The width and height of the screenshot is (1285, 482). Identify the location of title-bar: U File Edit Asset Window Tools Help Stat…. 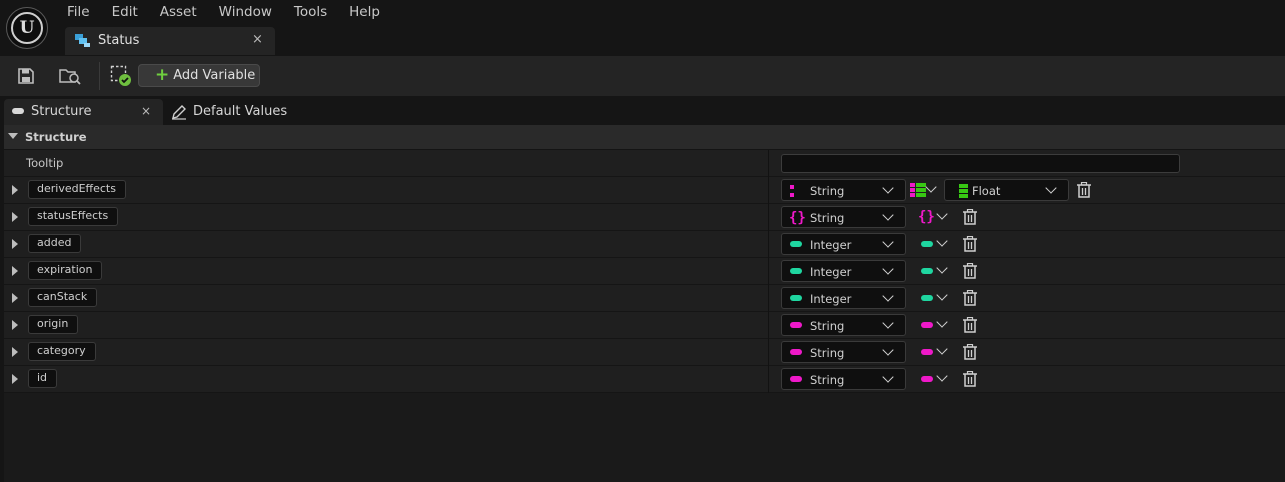
(642, 28).